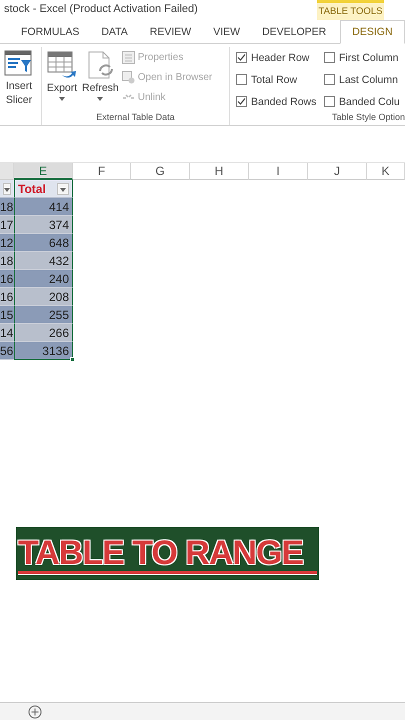 This screenshot has width=405, height=720. I want to click on table-cell: 240, so click(43, 279).